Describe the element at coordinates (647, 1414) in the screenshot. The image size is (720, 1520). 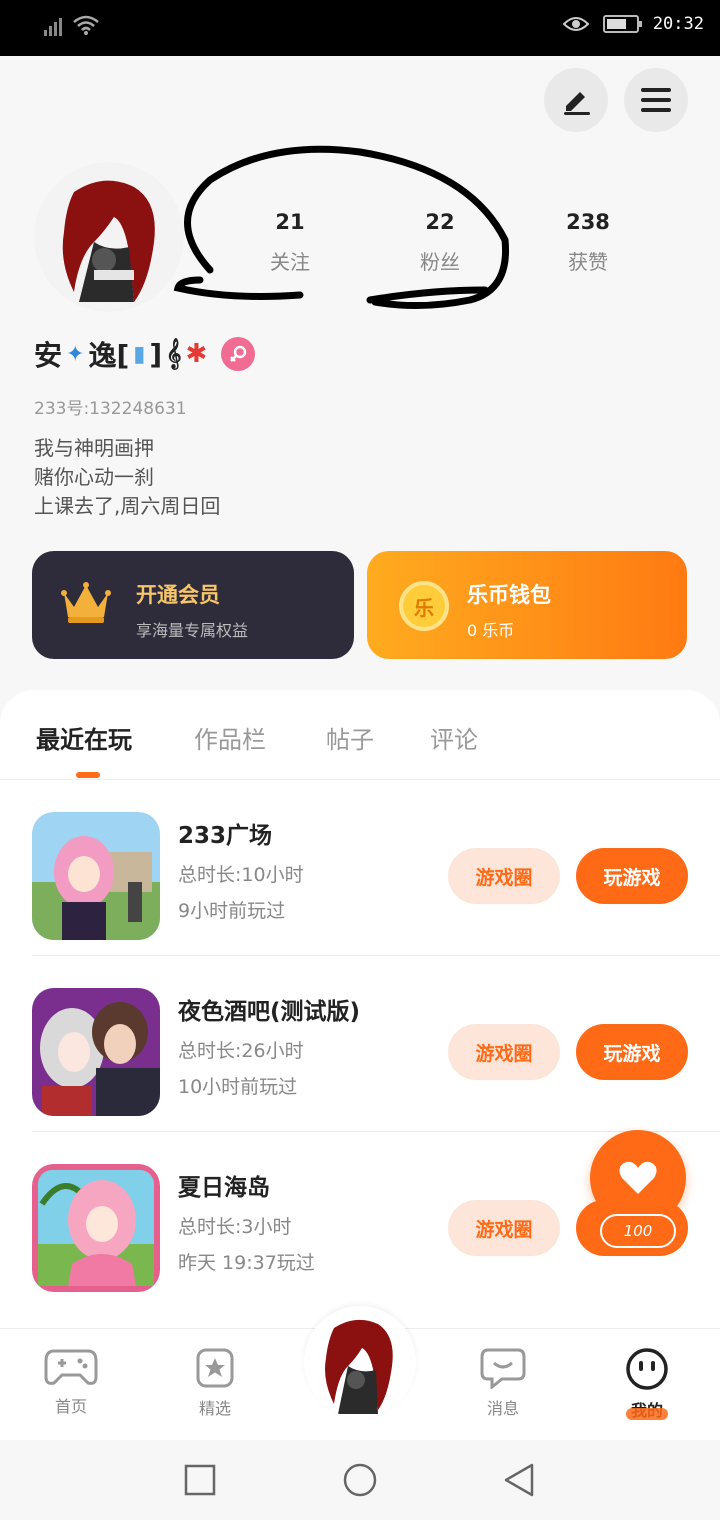
I see `active-nav-indicator` at that location.